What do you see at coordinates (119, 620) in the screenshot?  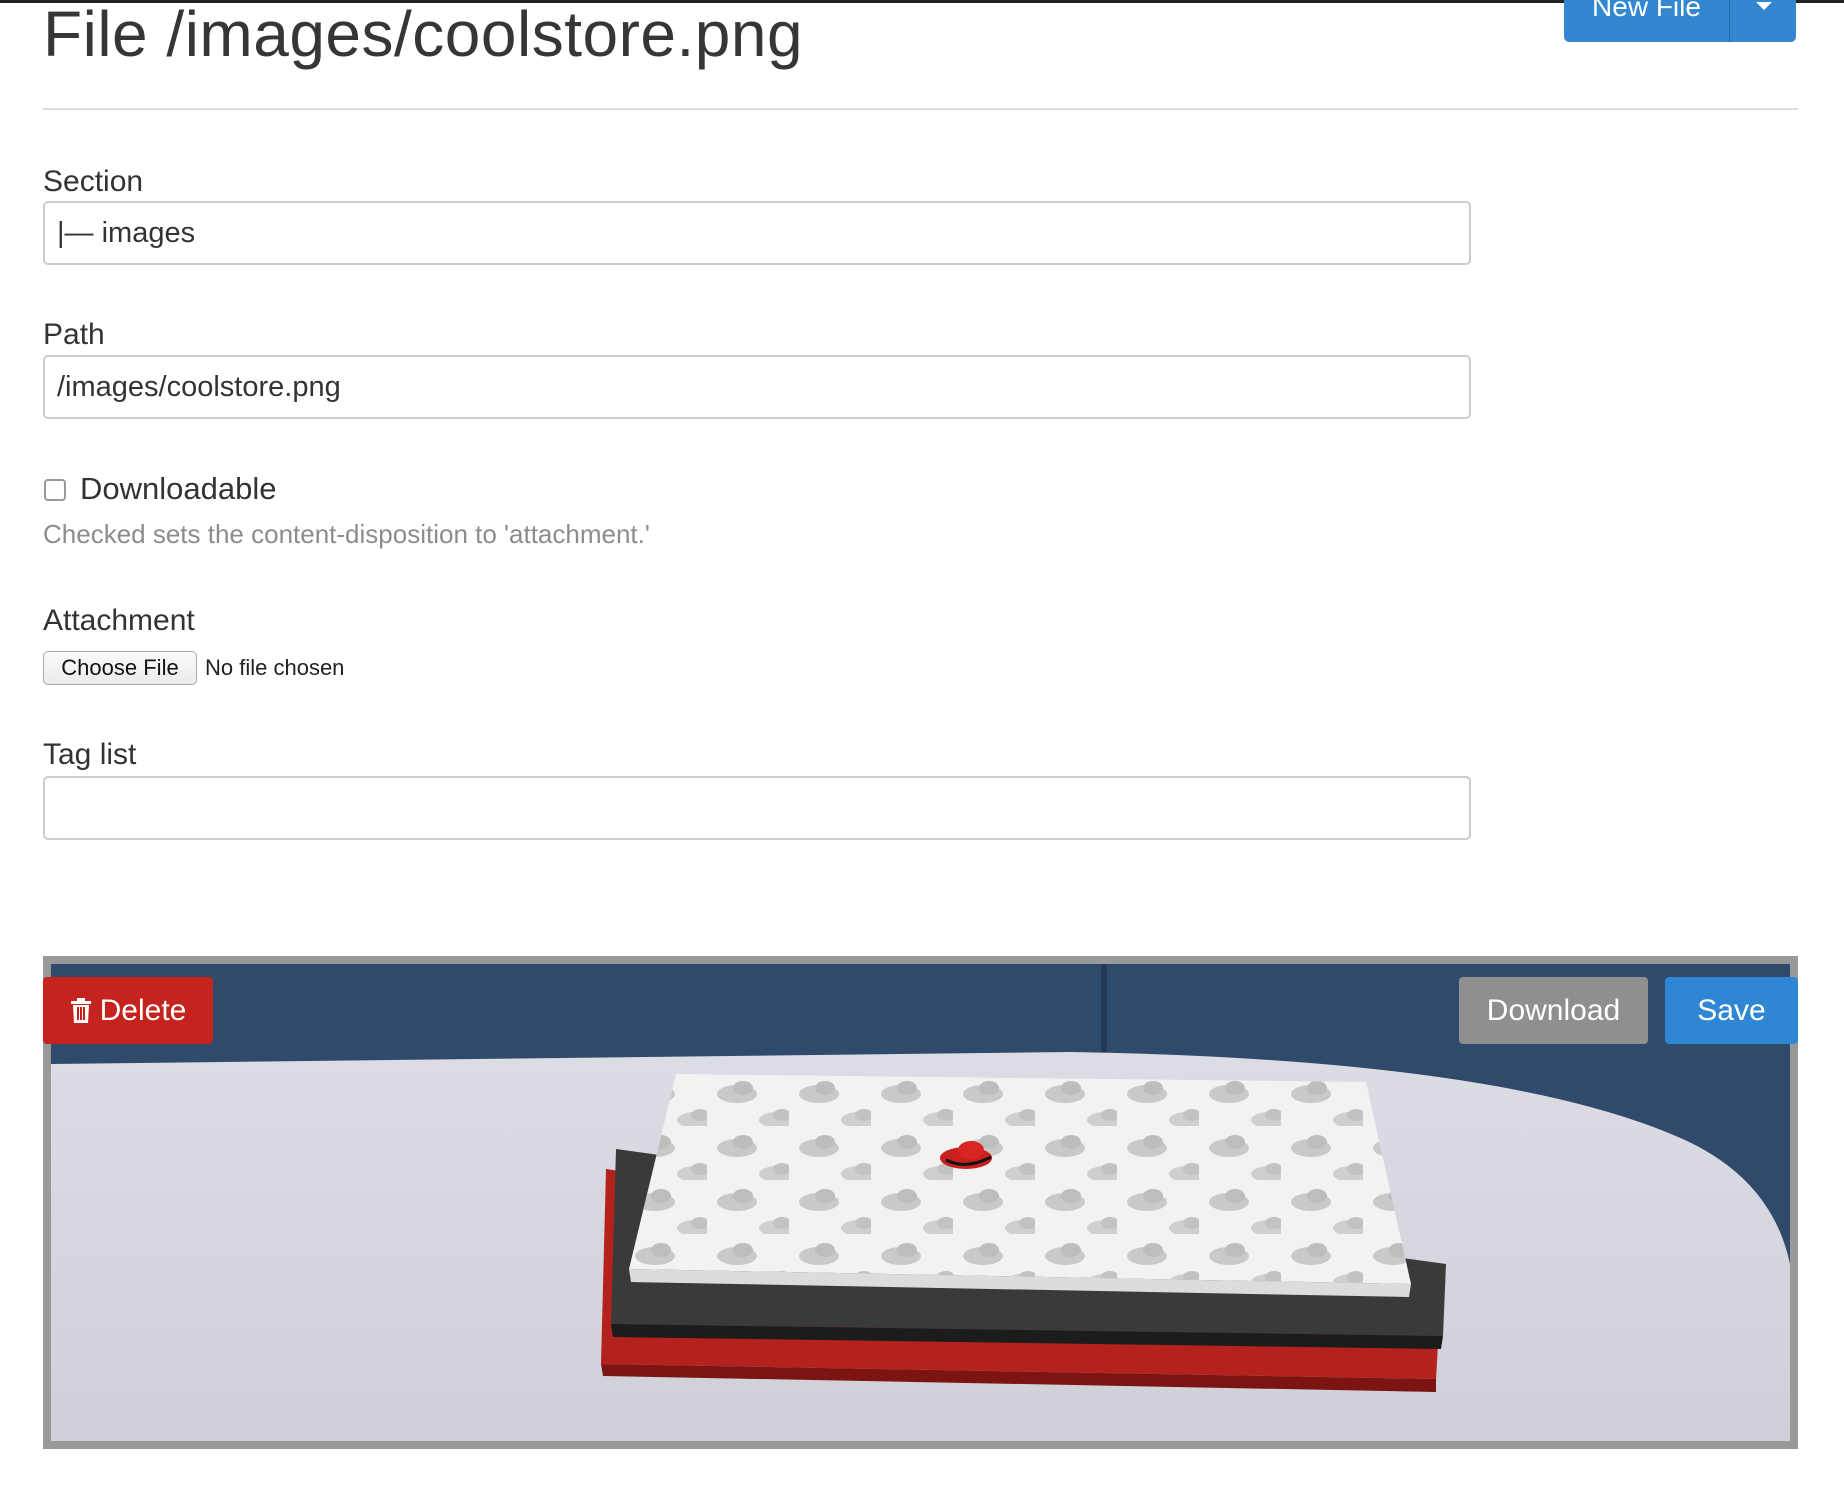 I see `attachment-label: Attachment` at bounding box center [119, 620].